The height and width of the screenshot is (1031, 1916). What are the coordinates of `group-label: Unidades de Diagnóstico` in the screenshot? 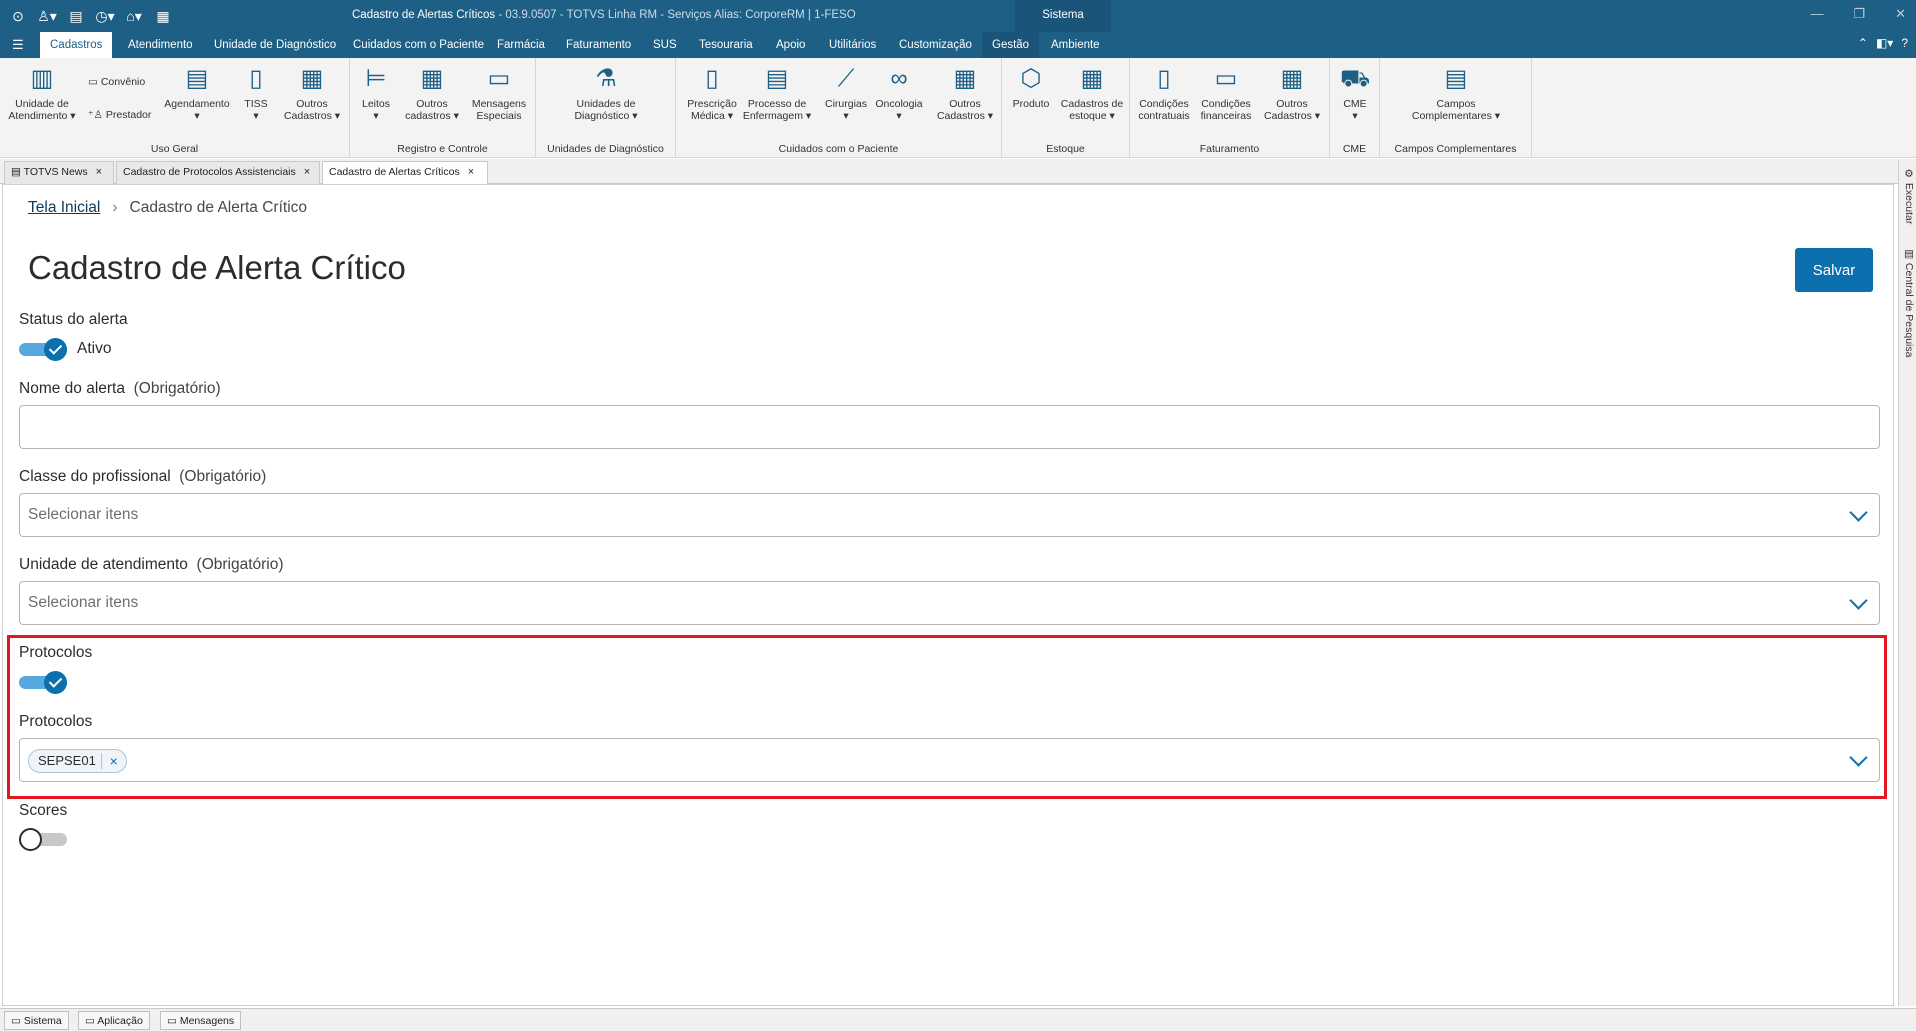 It's located at (605, 149).